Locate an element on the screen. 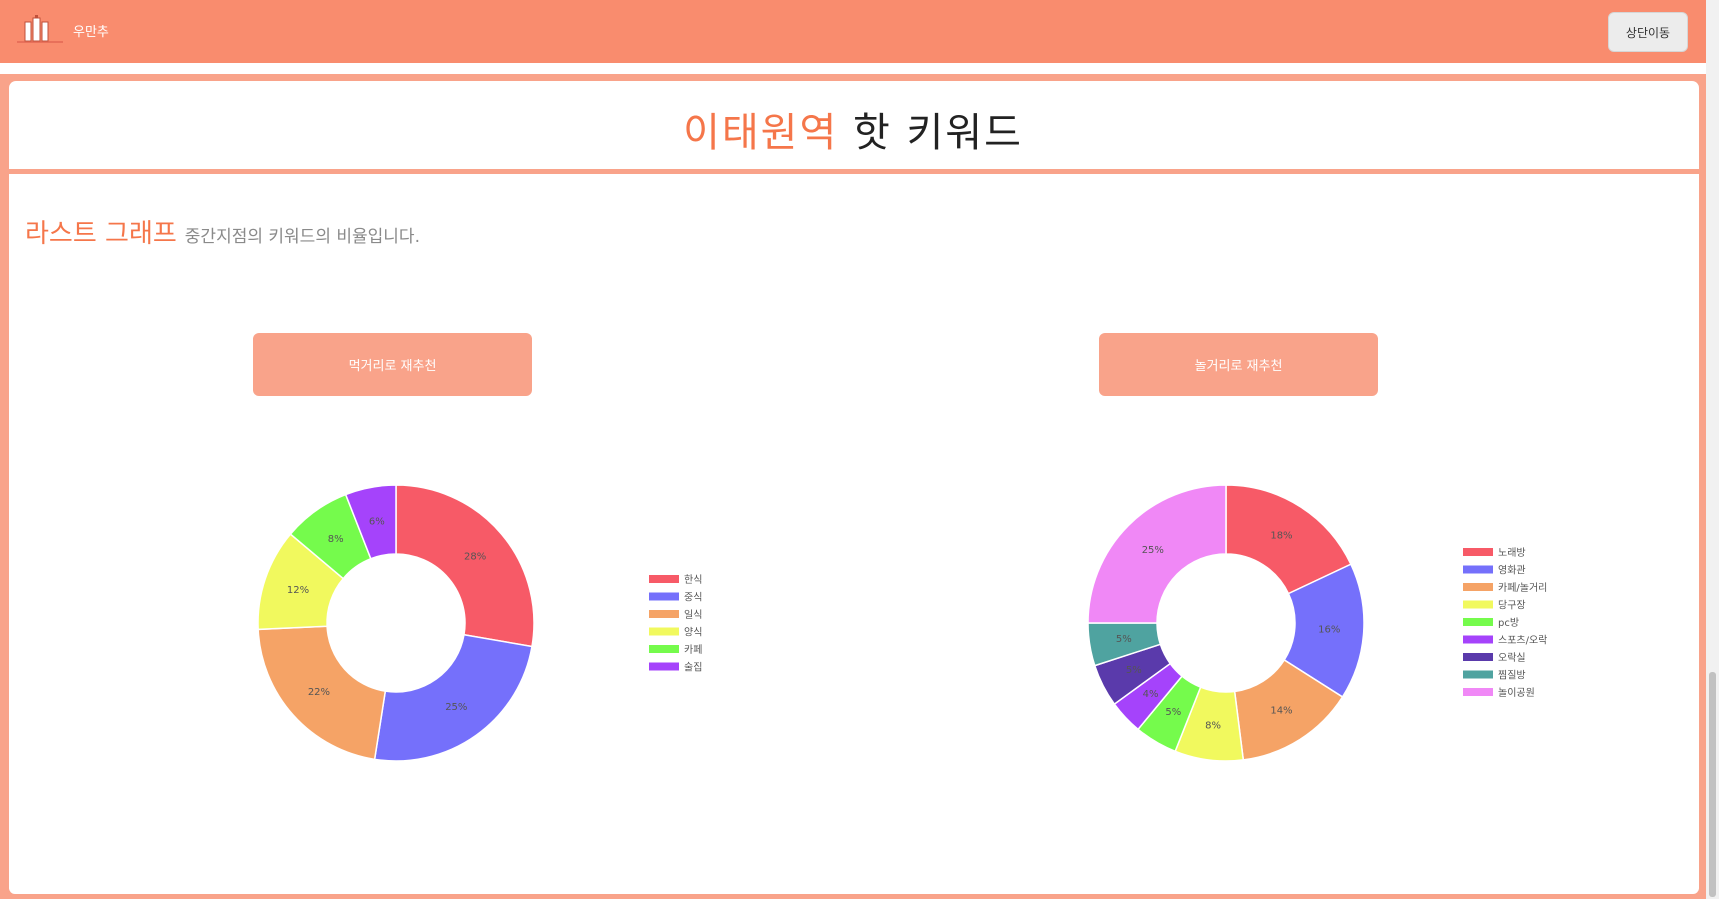  chart1-legend-label-4: 카페 is located at coordinates (693, 650).